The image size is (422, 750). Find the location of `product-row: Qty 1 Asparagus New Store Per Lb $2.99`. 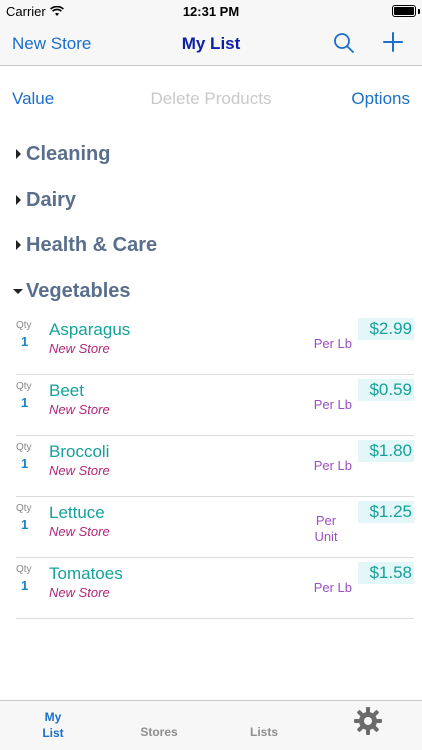

product-row: Qty 1 Asparagus New Store Per Lb $2.99 is located at coordinates (215, 344).